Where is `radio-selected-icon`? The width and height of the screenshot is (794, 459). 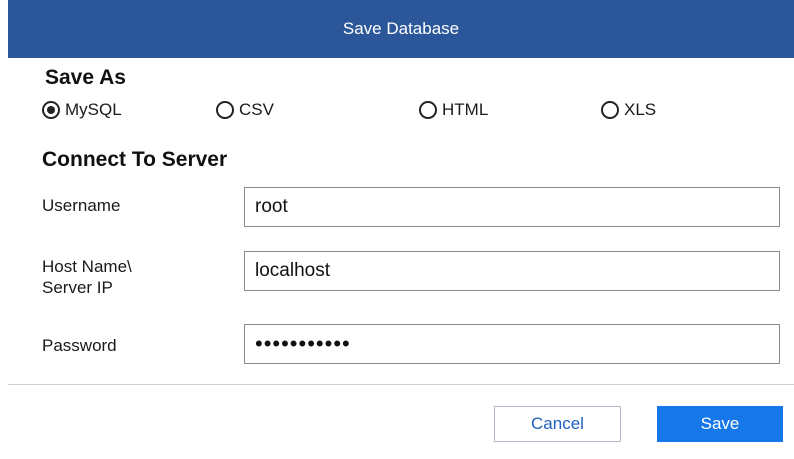 radio-selected-icon is located at coordinates (51, 110).